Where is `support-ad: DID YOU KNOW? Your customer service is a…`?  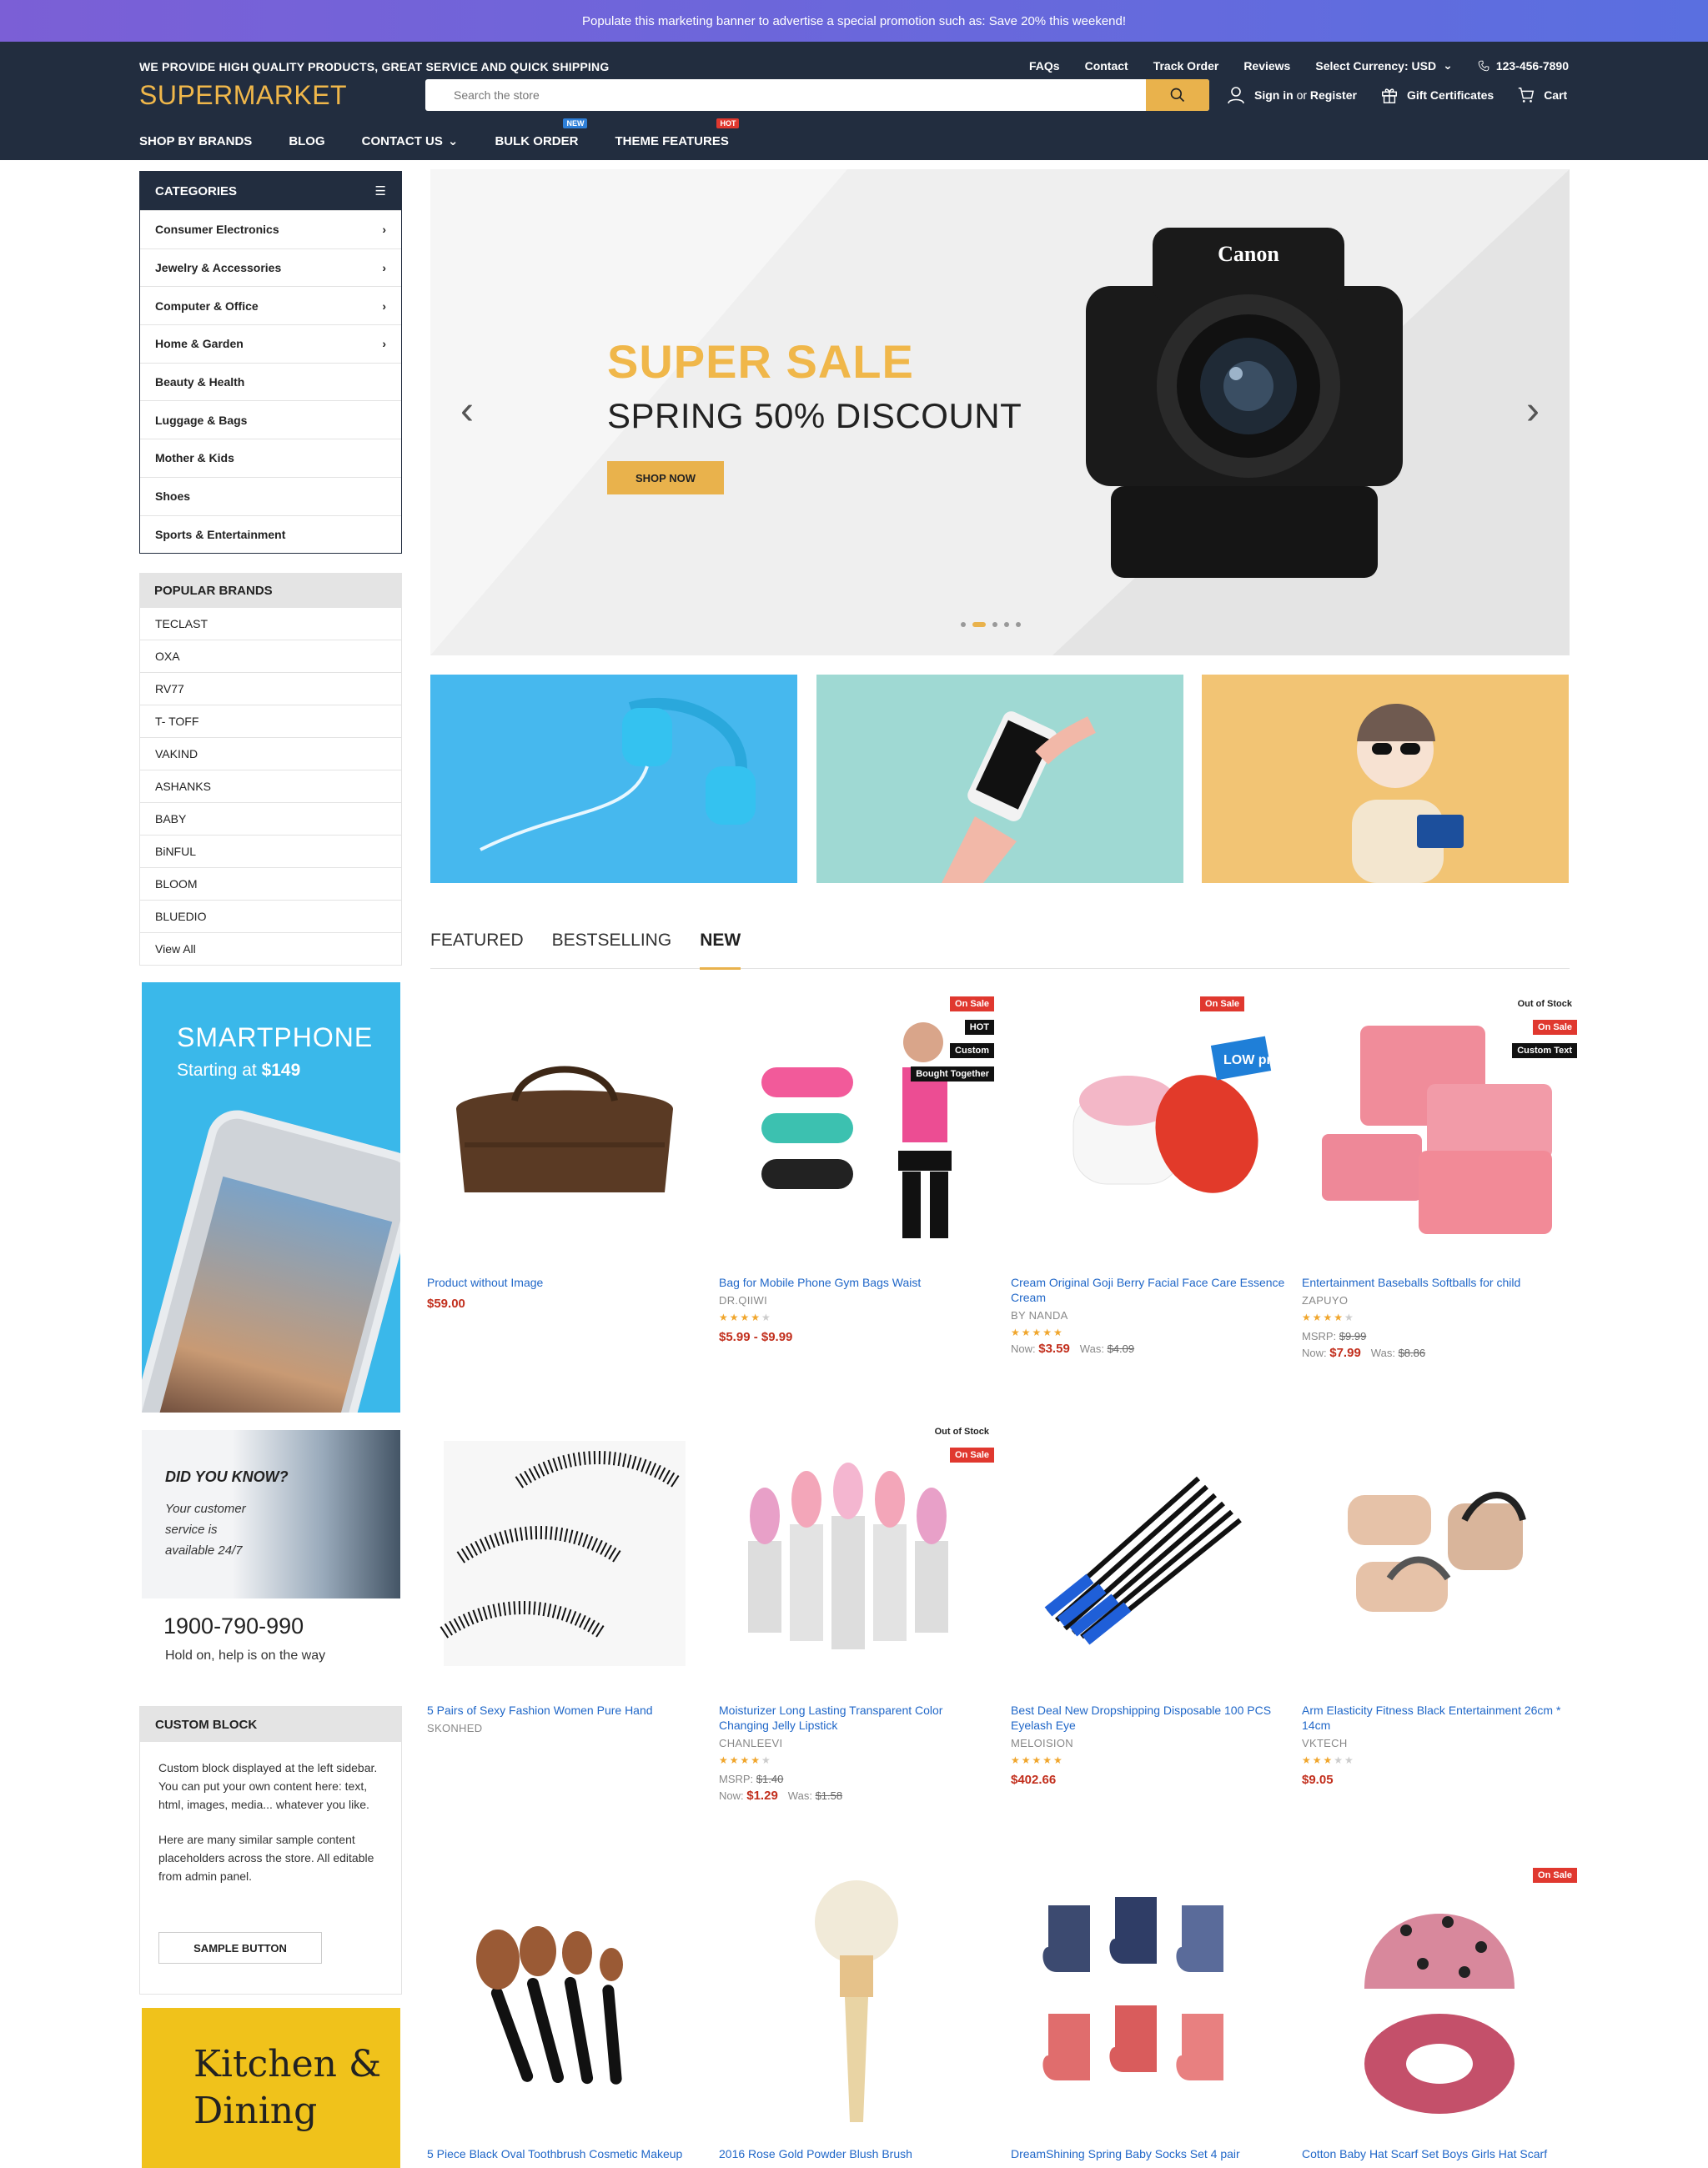 support-ad: DID YOU KNOW? Your customer service is a… is located at coordinates (271, 1555).